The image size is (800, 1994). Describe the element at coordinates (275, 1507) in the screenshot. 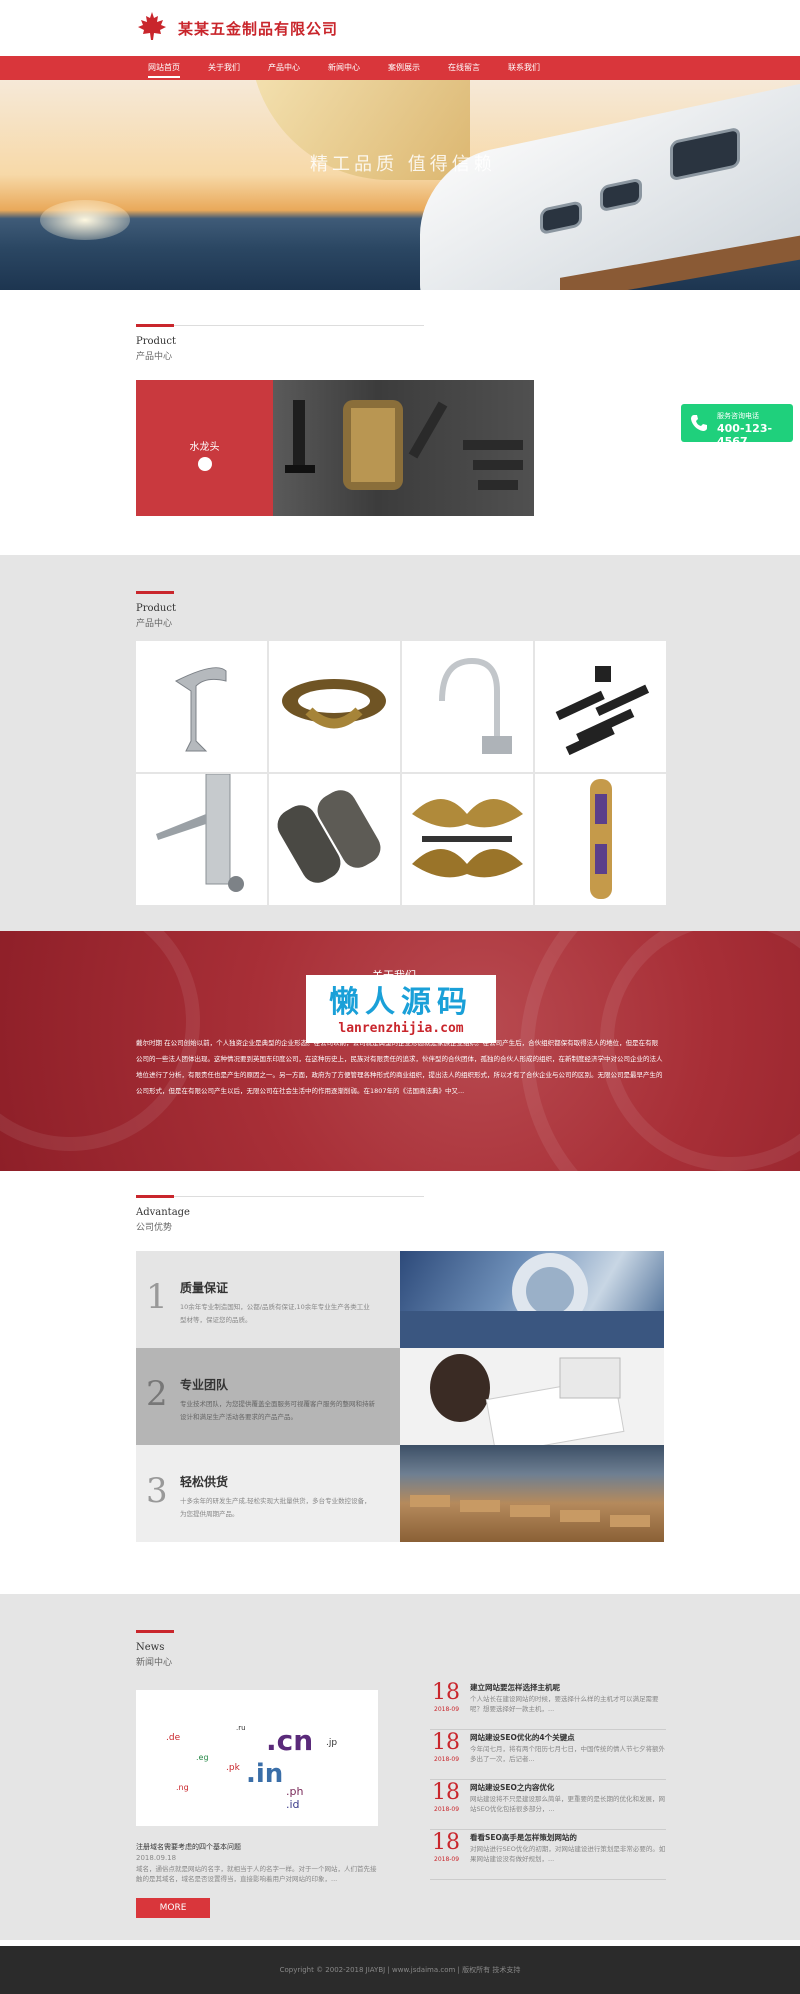

I see `advantage-desc: 十多余年的研发生产成,轻松实现大批量供货，多台专业数控设备，为您提供周期产品。` at that location.